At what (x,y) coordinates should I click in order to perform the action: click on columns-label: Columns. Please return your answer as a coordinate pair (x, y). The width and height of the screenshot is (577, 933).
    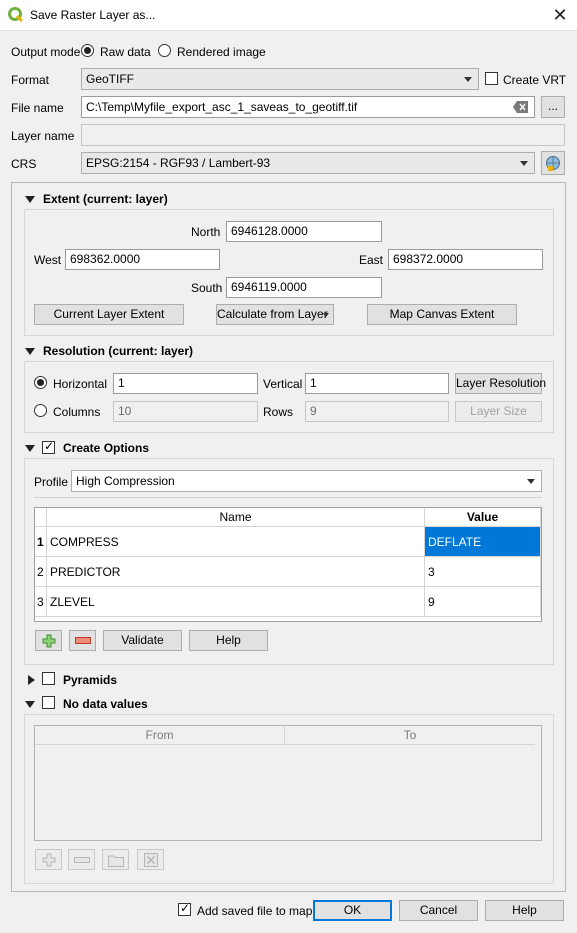
    Looking at the image, I should click on (77, 412).